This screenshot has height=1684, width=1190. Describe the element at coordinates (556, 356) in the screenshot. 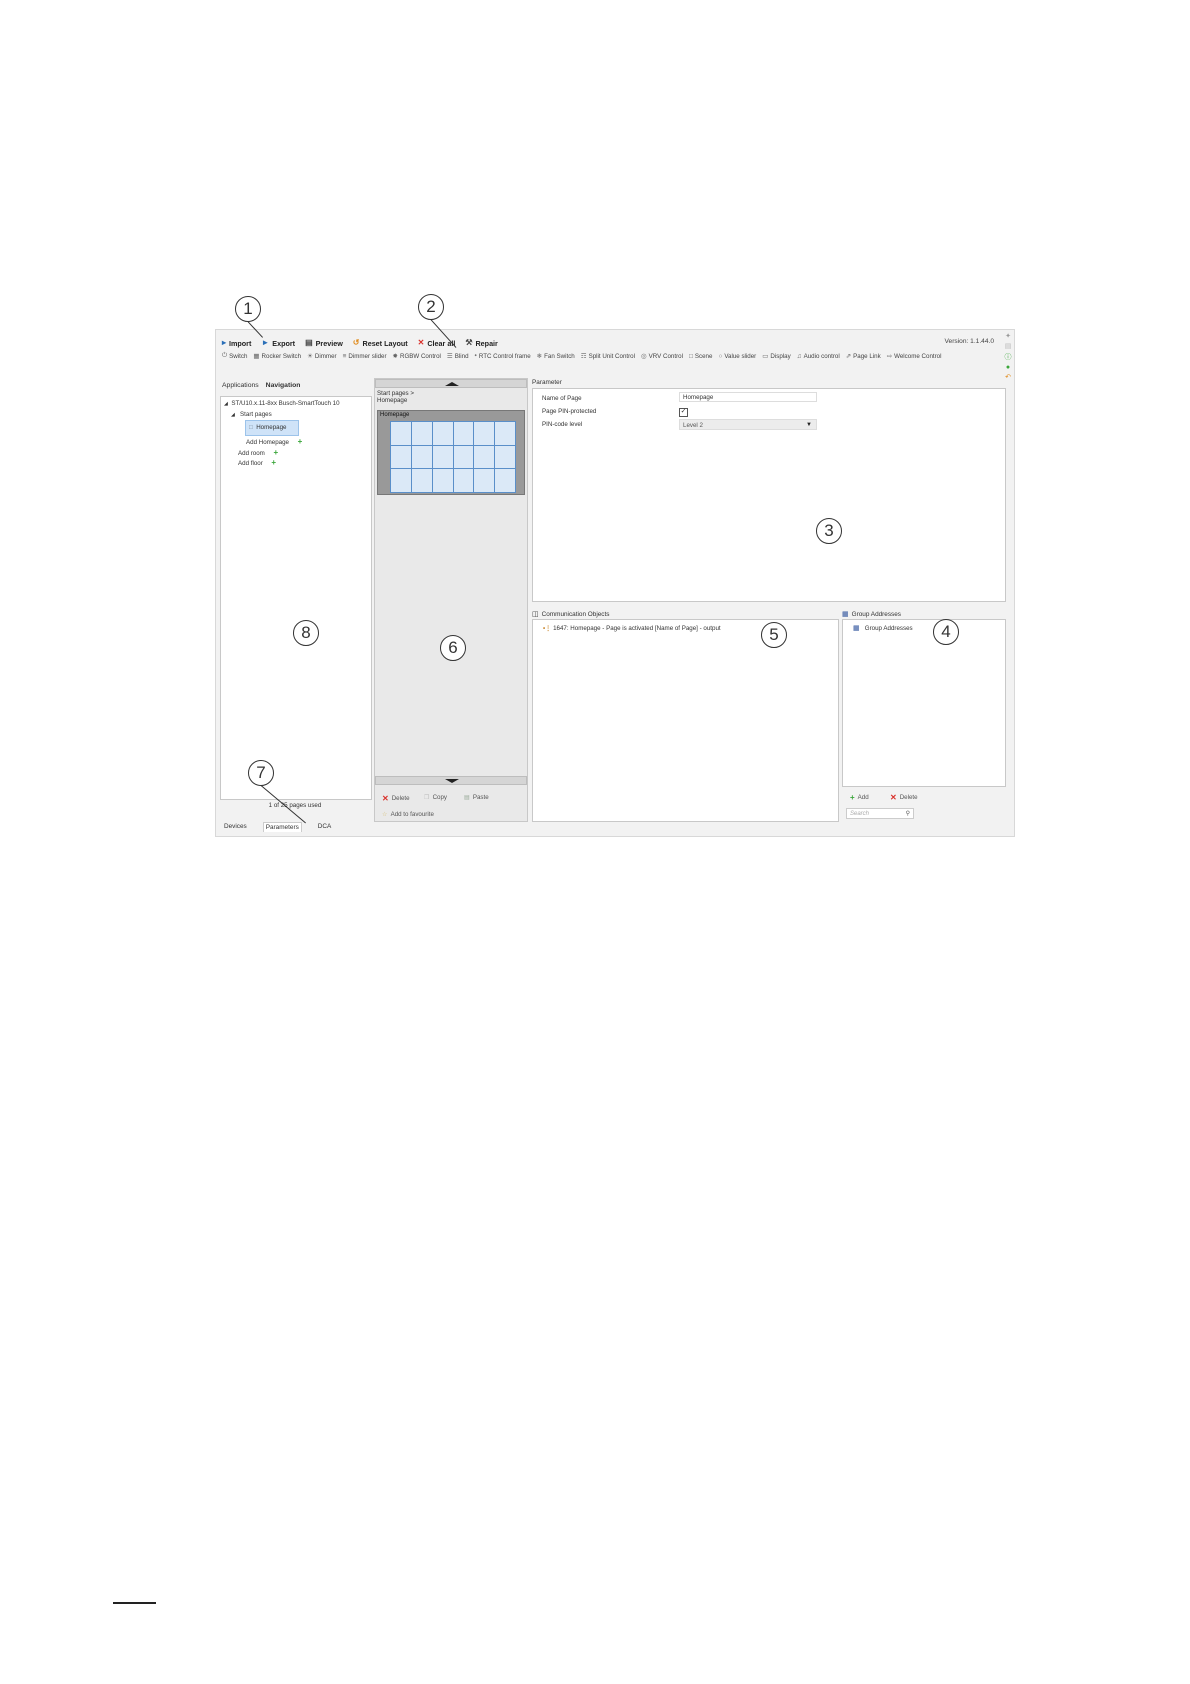

I see `control-fan-switch: ❄ Fan Switch` at that location.